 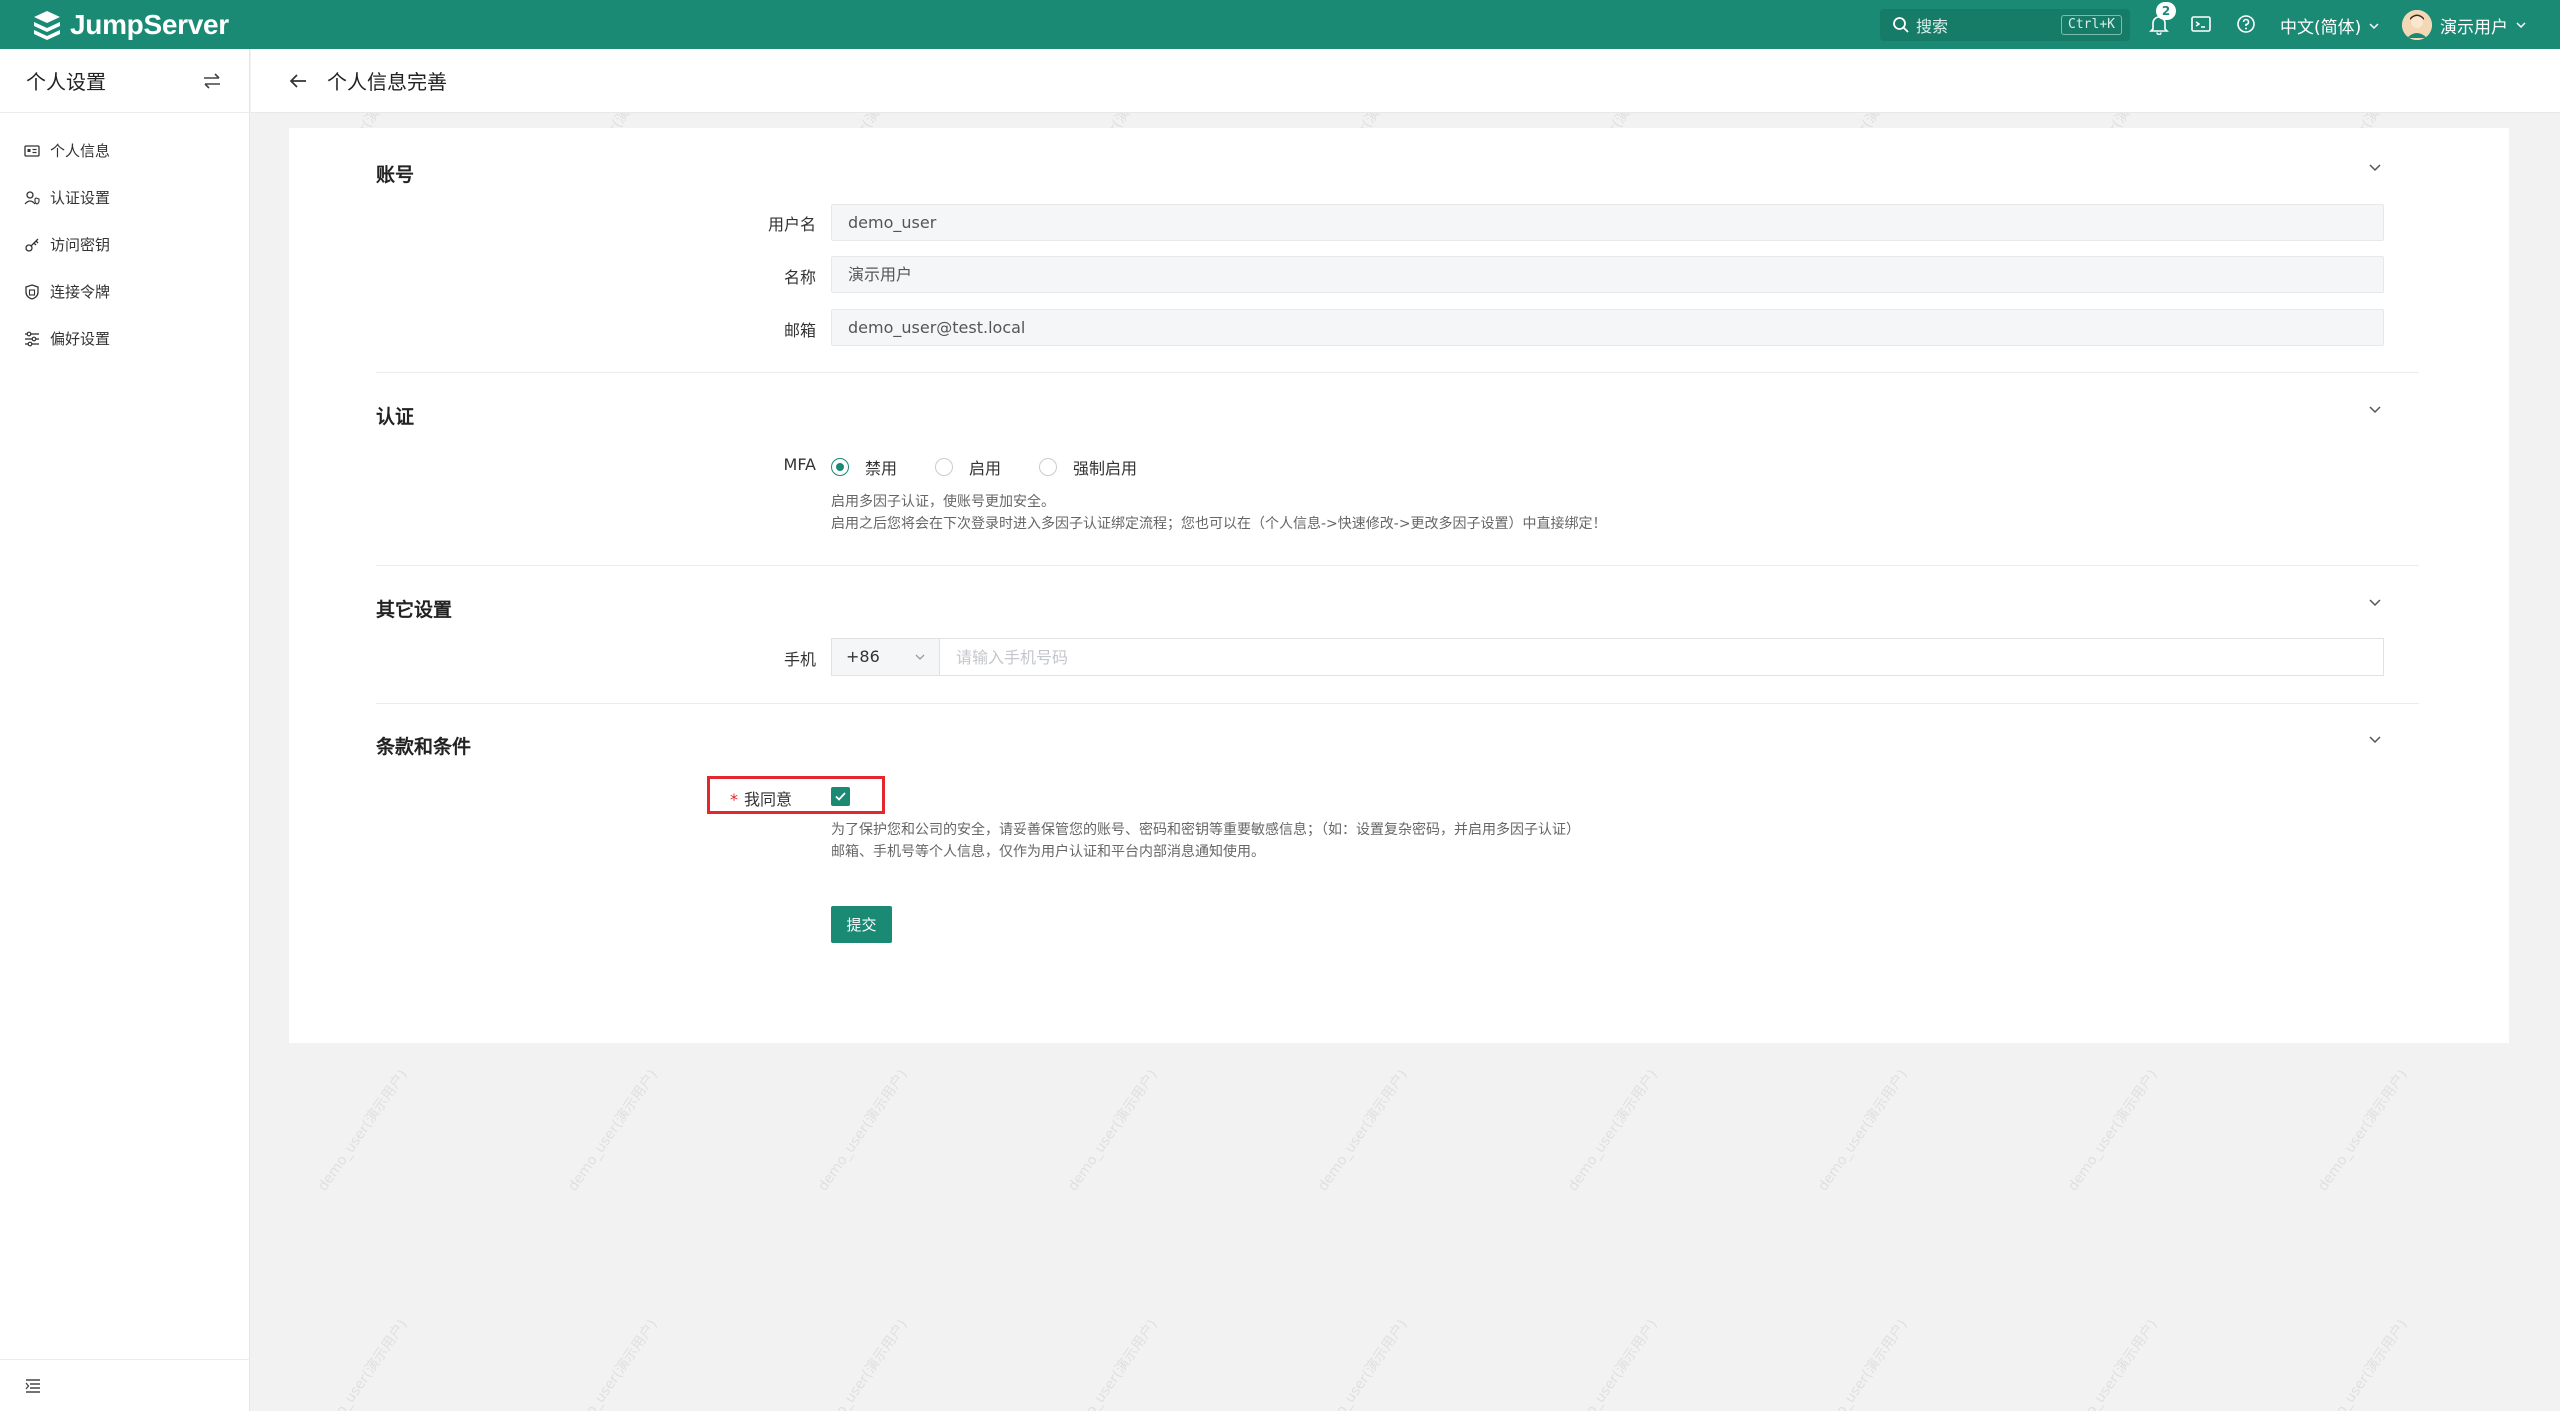 I want to click on key-icon, so click(x=32, y=245).